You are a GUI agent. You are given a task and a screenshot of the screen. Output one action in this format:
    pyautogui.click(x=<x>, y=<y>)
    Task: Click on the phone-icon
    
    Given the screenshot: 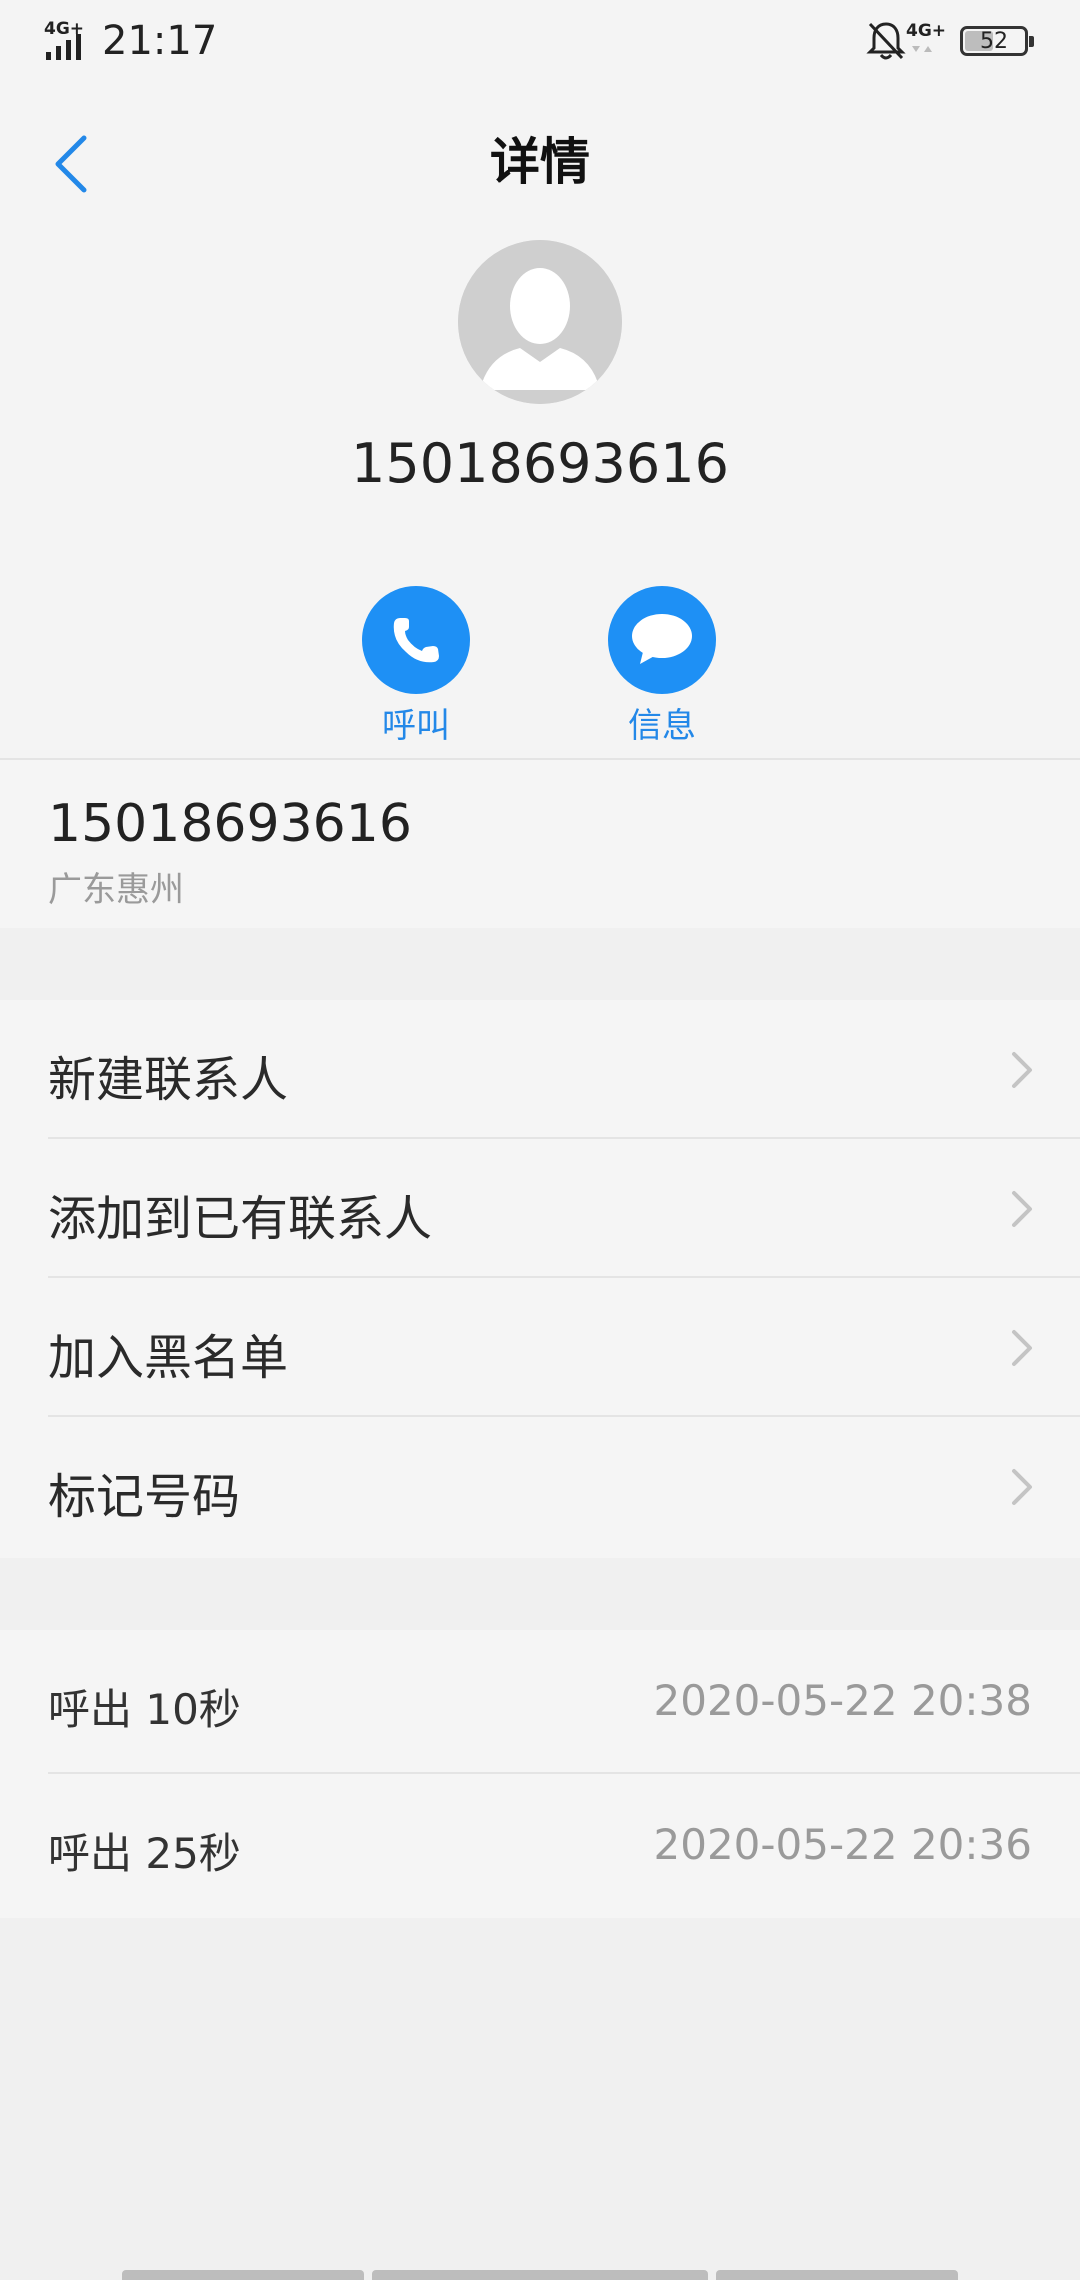 What is the action you would take?
    pyautogui.click(x=416, y=640)
    